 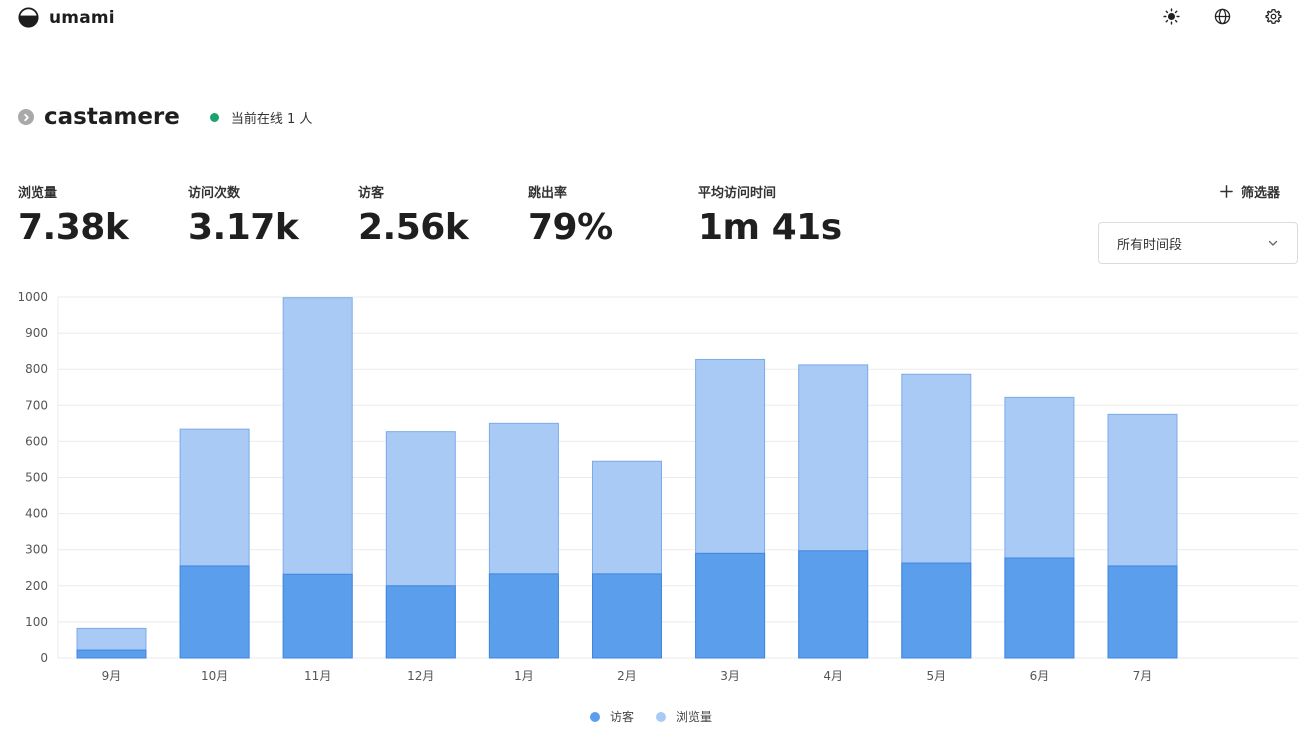 I want to click on chevron-right-icon, so click(x=26, y=117).